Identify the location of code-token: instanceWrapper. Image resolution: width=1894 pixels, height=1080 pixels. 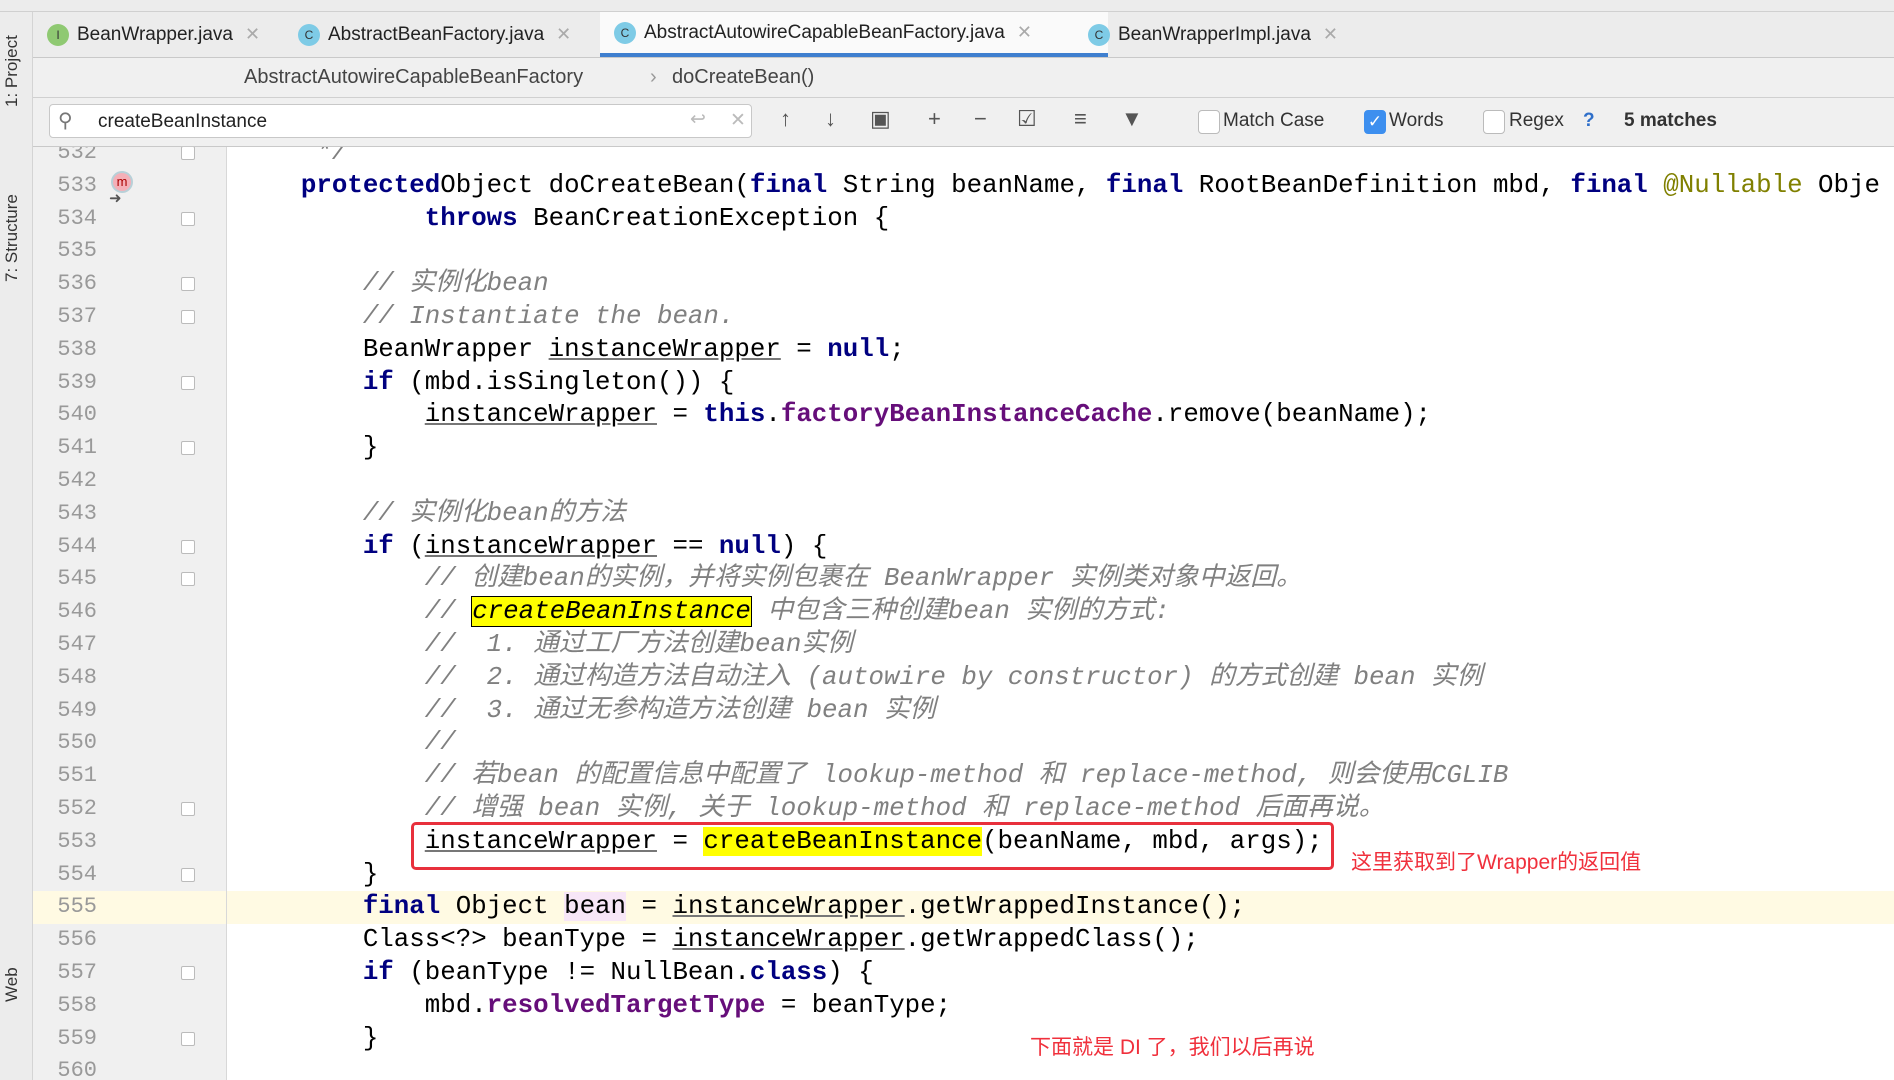
(540, 415).